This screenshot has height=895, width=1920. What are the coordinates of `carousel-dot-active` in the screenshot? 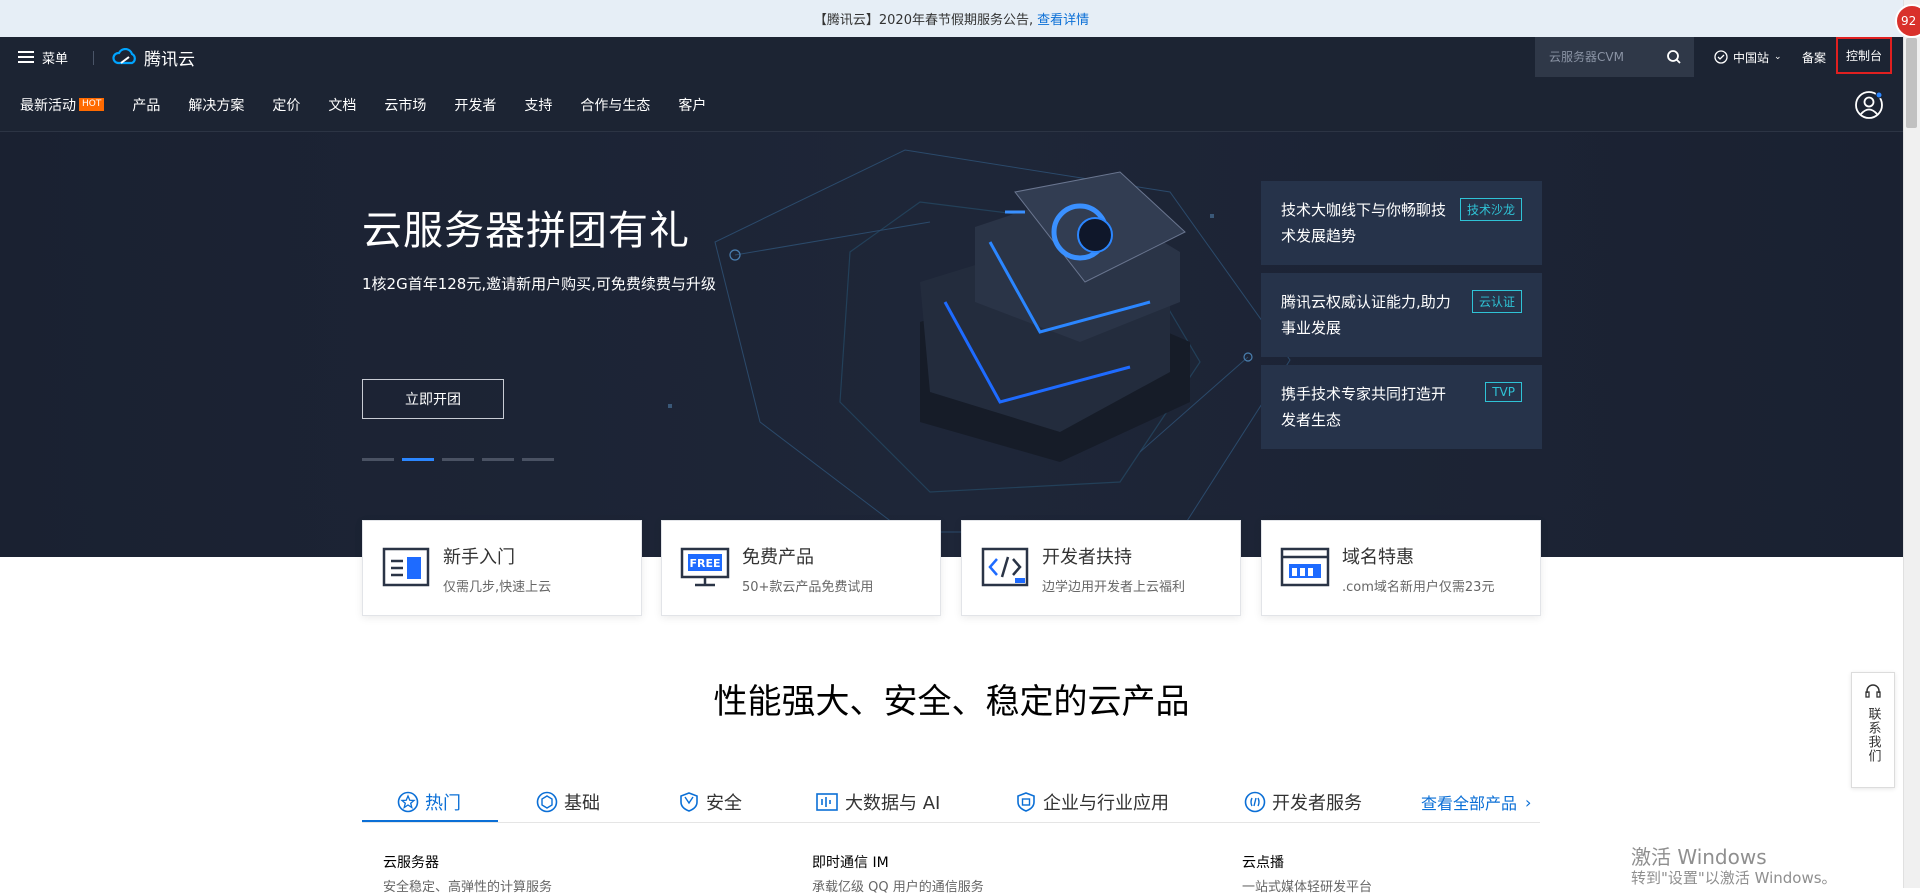 It's located at (418, 459).